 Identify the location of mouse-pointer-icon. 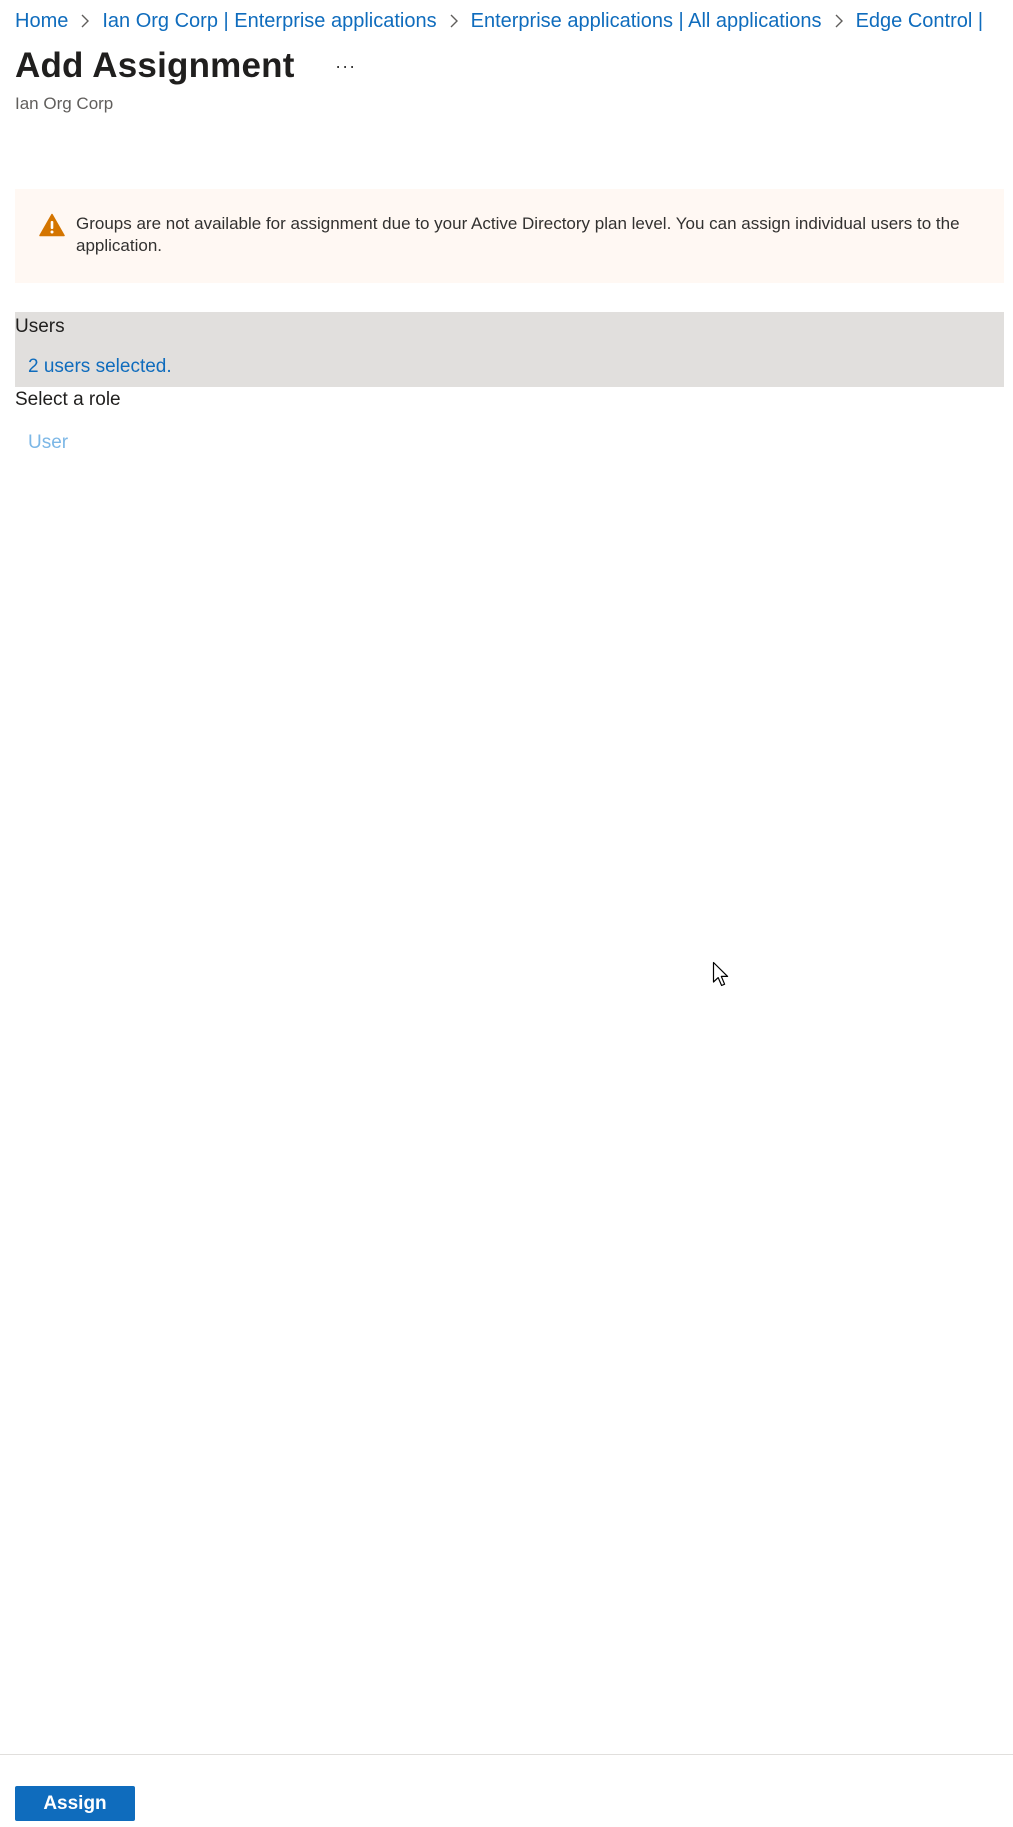
(722, 975).